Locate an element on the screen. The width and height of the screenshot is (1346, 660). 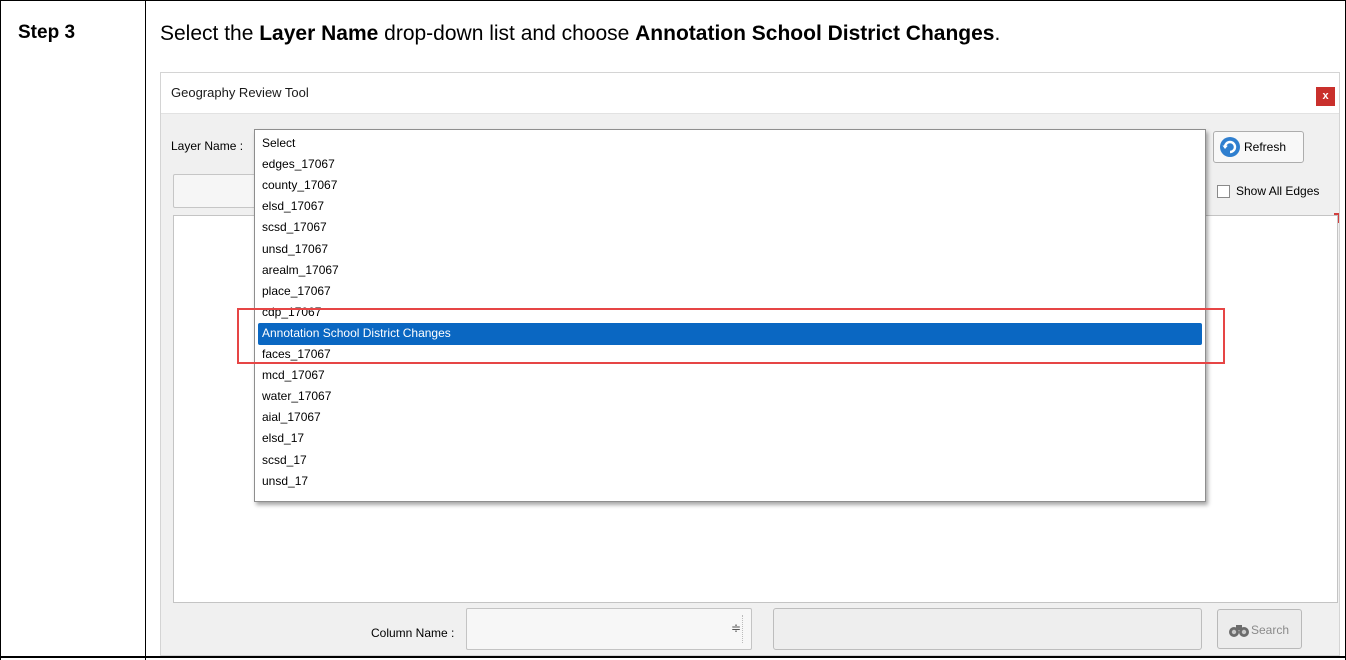
dropdown-item: mcd_17067 is located at coordinates (730, 376).